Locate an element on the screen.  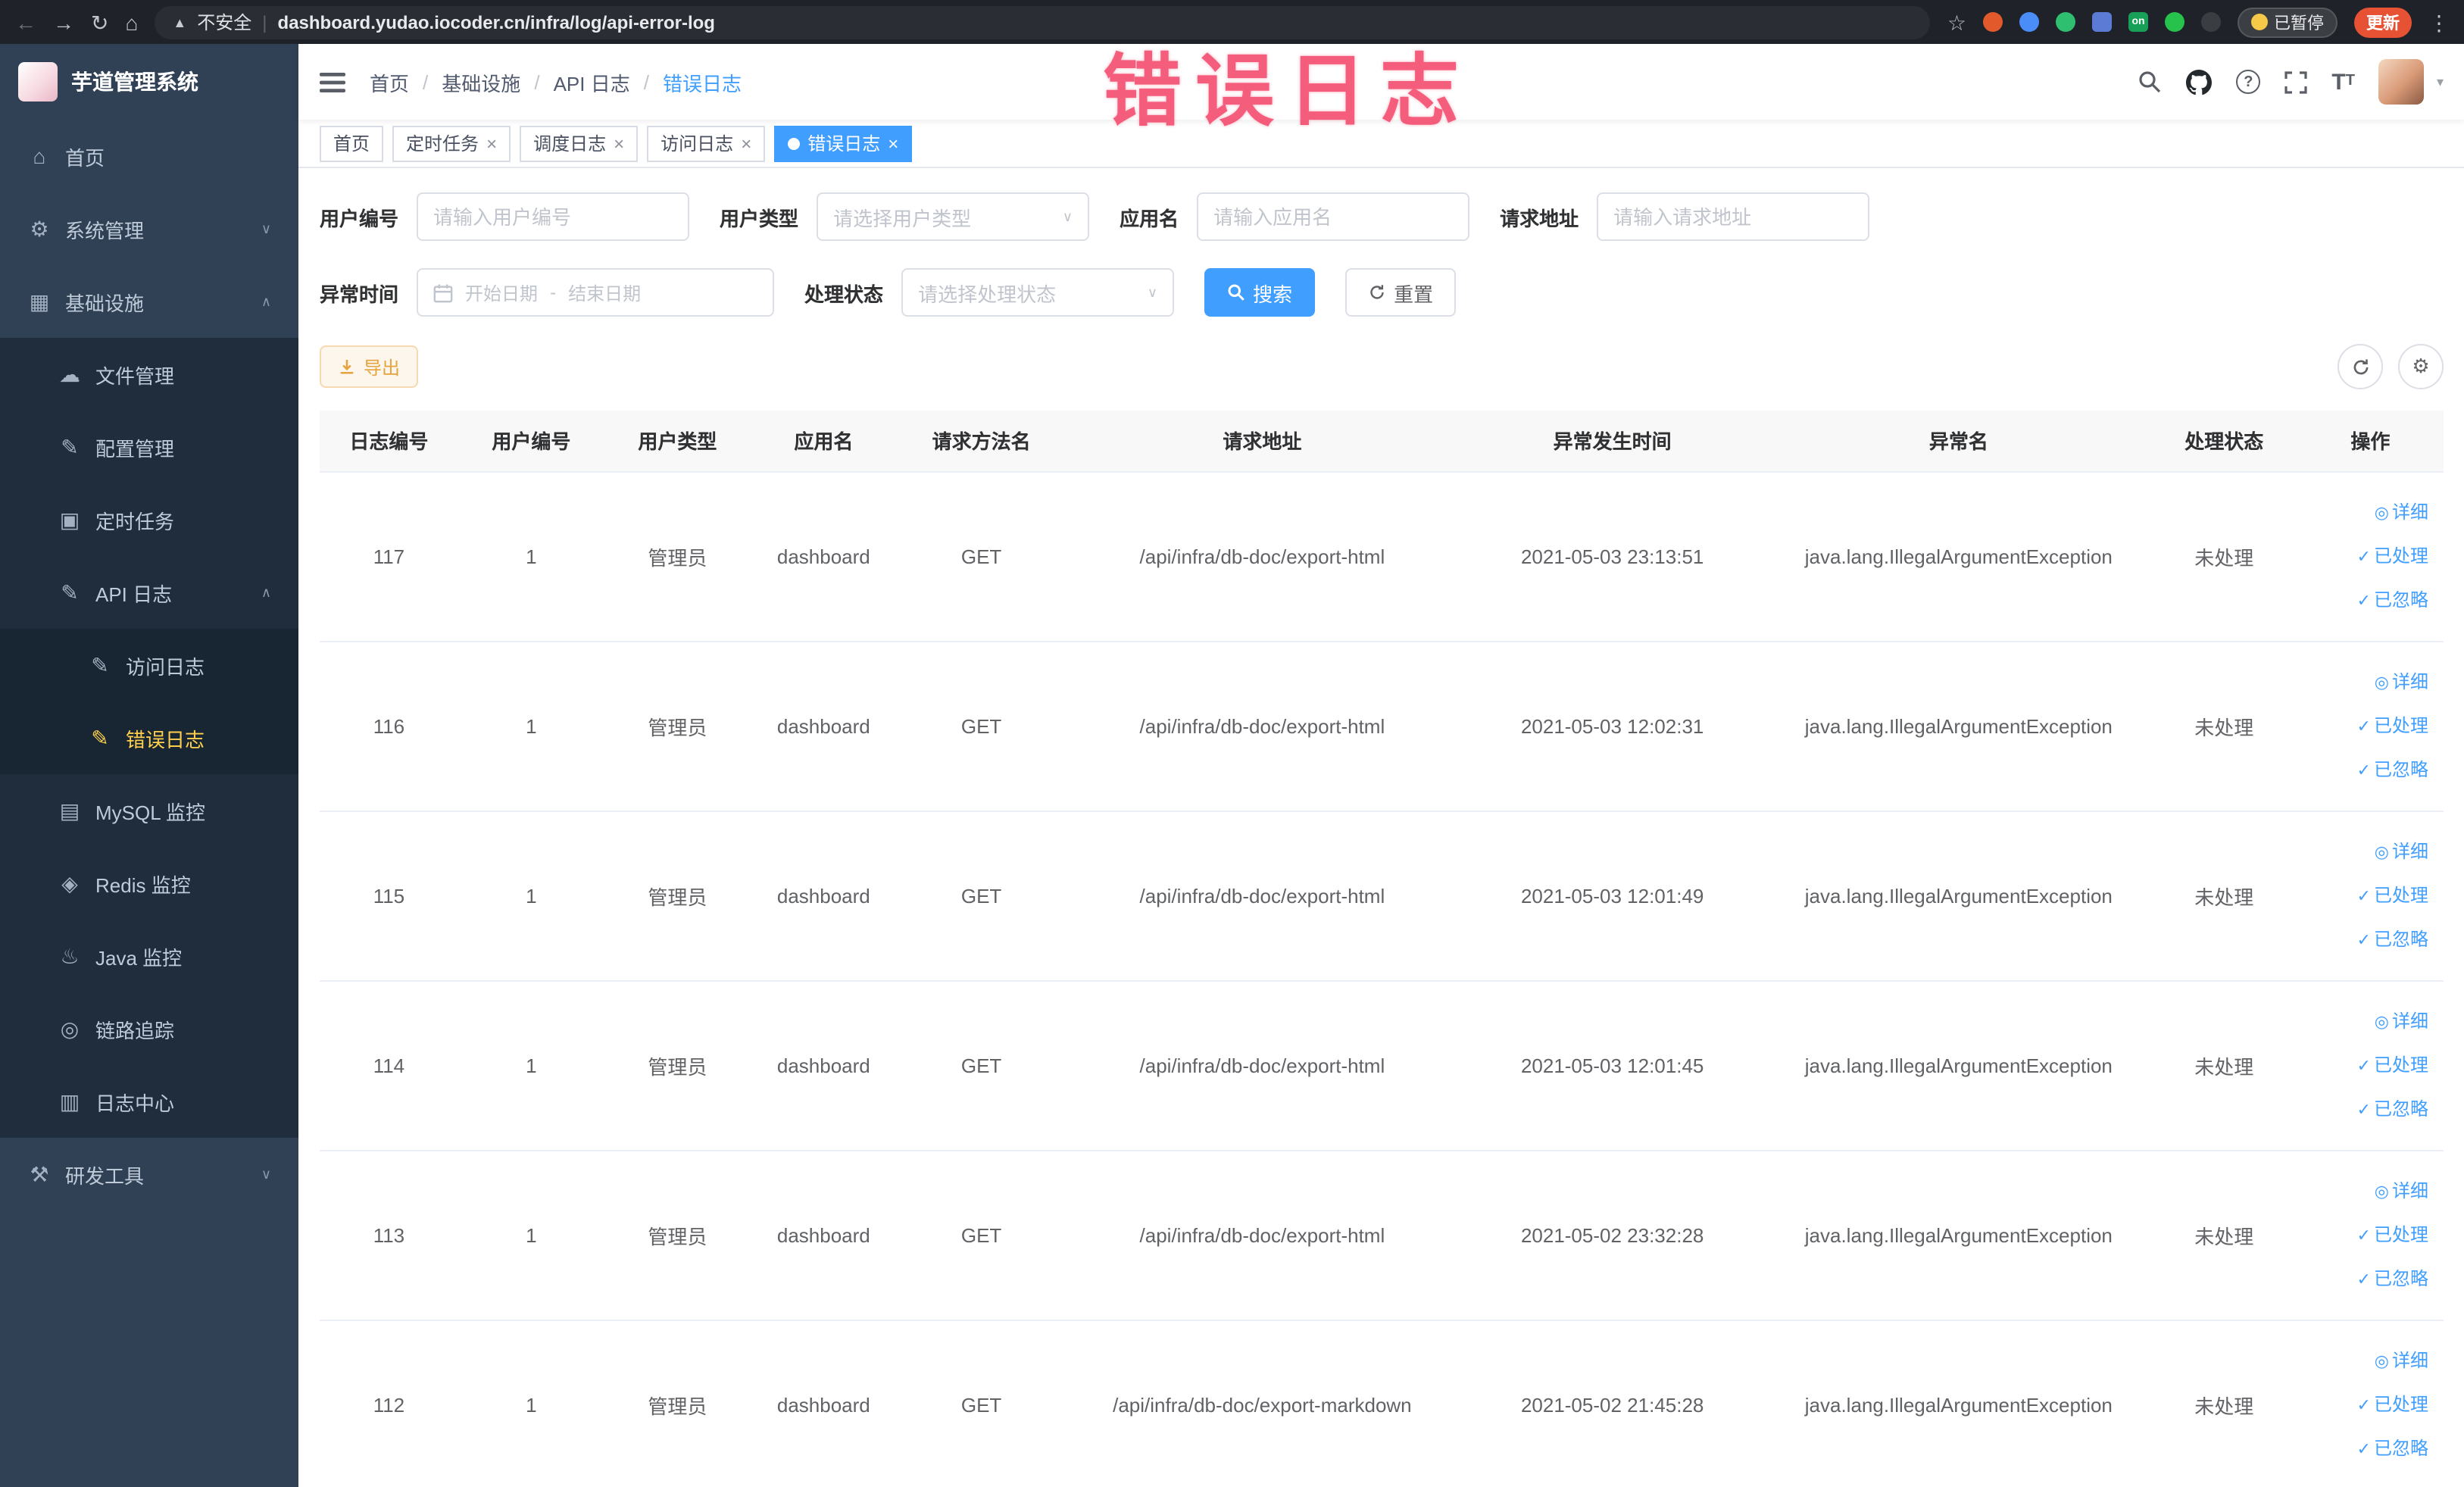
cell-actions: ◎ 详细 ✓ 已处理 ✓ 已忽略 is located at coordinates (2370, 1235).